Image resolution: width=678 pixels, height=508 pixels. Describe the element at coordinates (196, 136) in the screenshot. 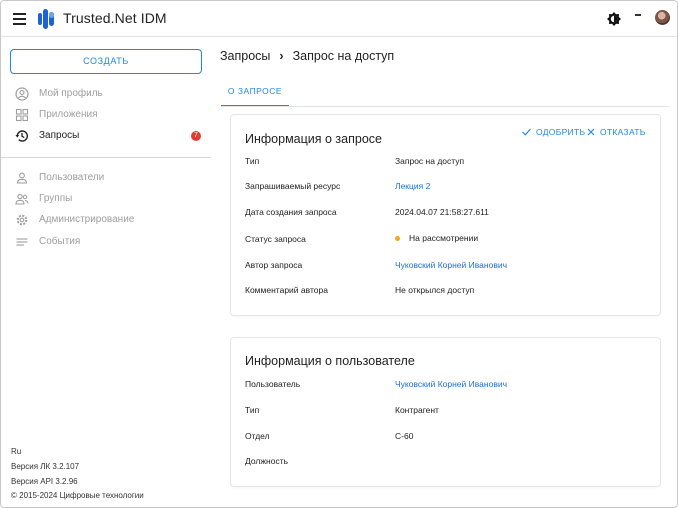

I see `requests-count-badge: 7` at that location.